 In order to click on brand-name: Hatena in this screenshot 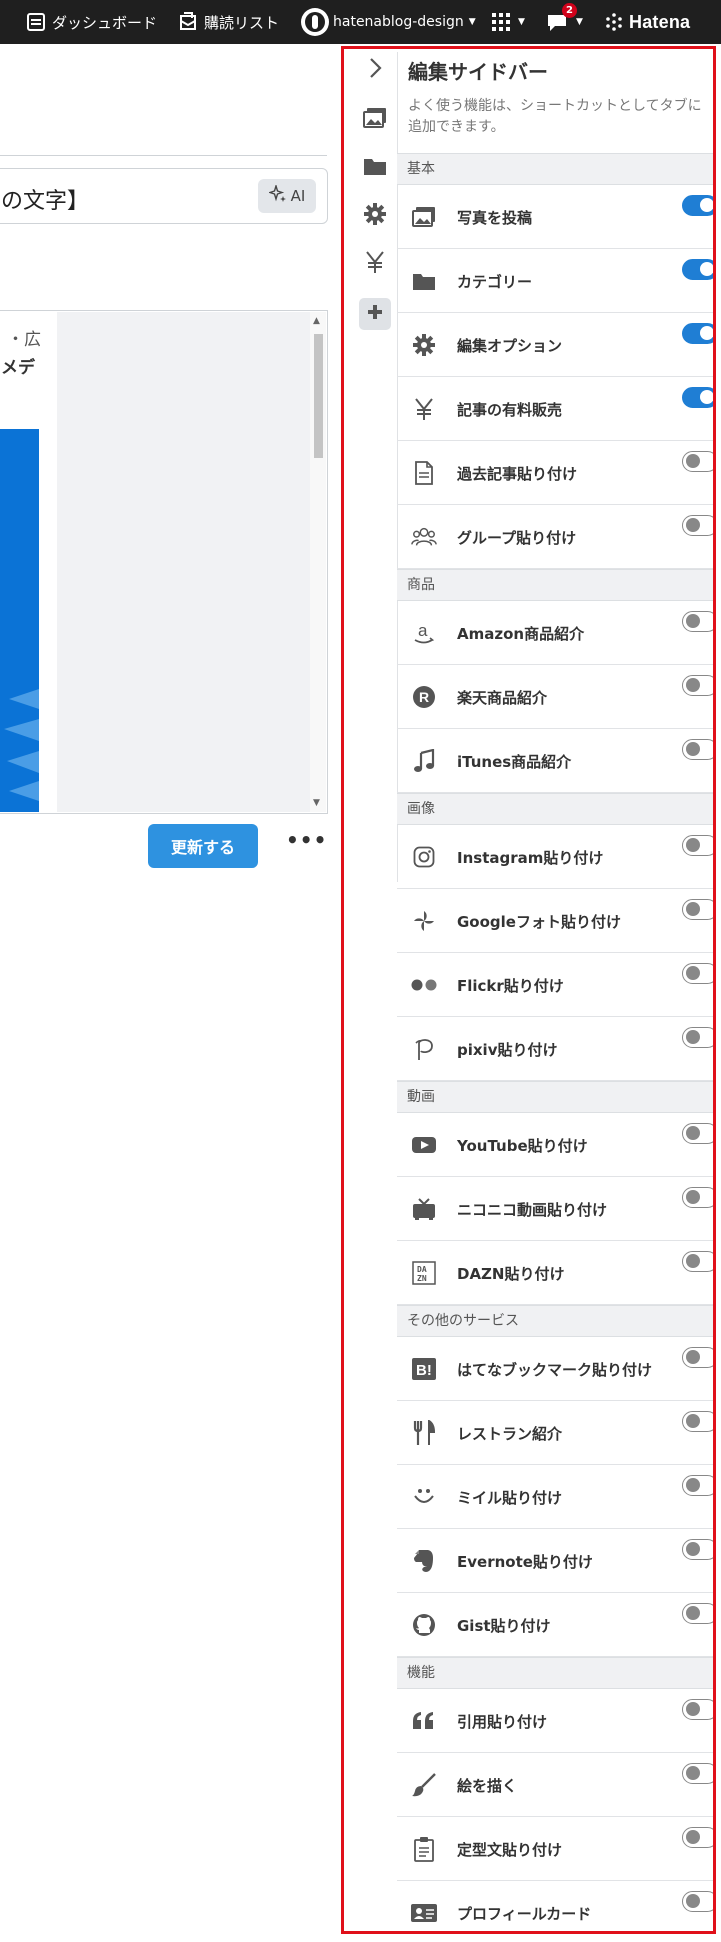, I will do `click(660, 21)`.